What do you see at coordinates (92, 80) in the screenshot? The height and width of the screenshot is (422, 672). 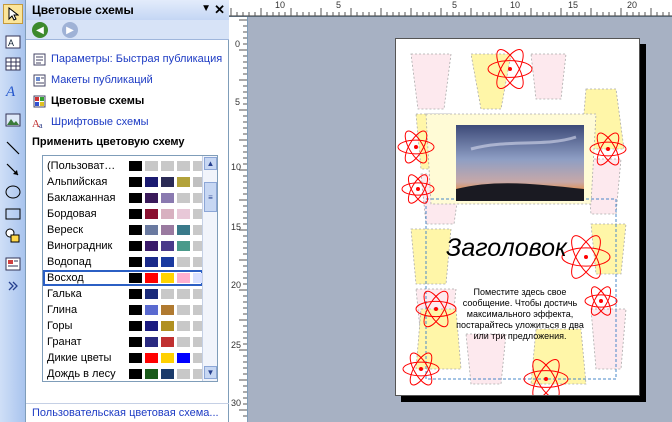 I see `link-publication-layouts: Макеты публикаций` at bounding box center [92, 80].